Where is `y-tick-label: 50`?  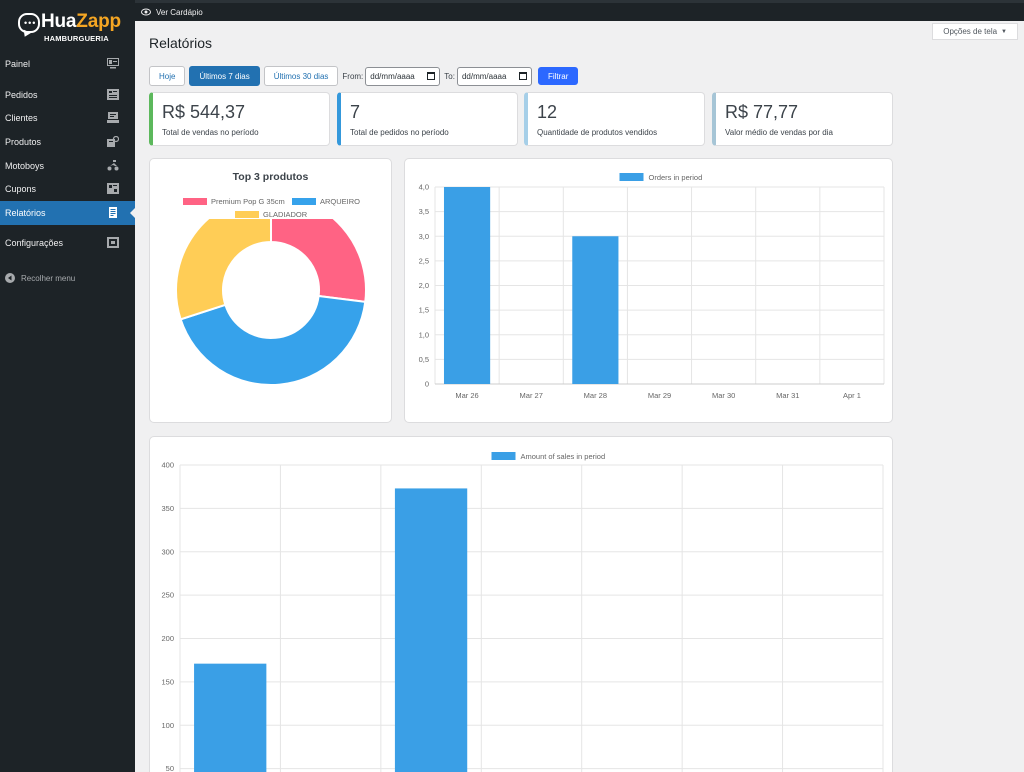
y-tick-label: 50 is located at coordinates (170, 768).